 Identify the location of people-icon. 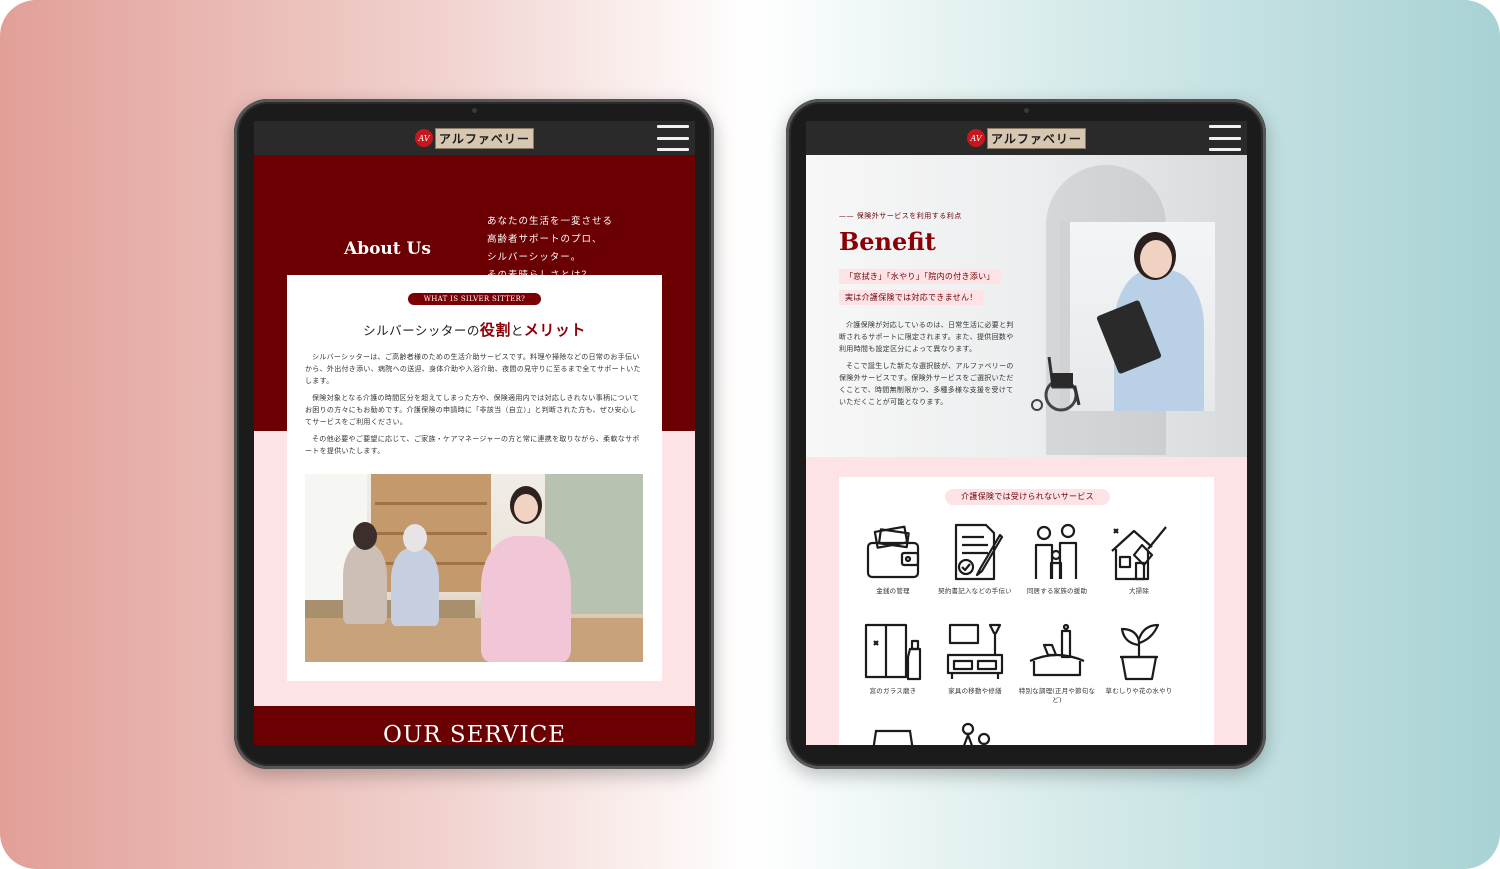
(976, 733).